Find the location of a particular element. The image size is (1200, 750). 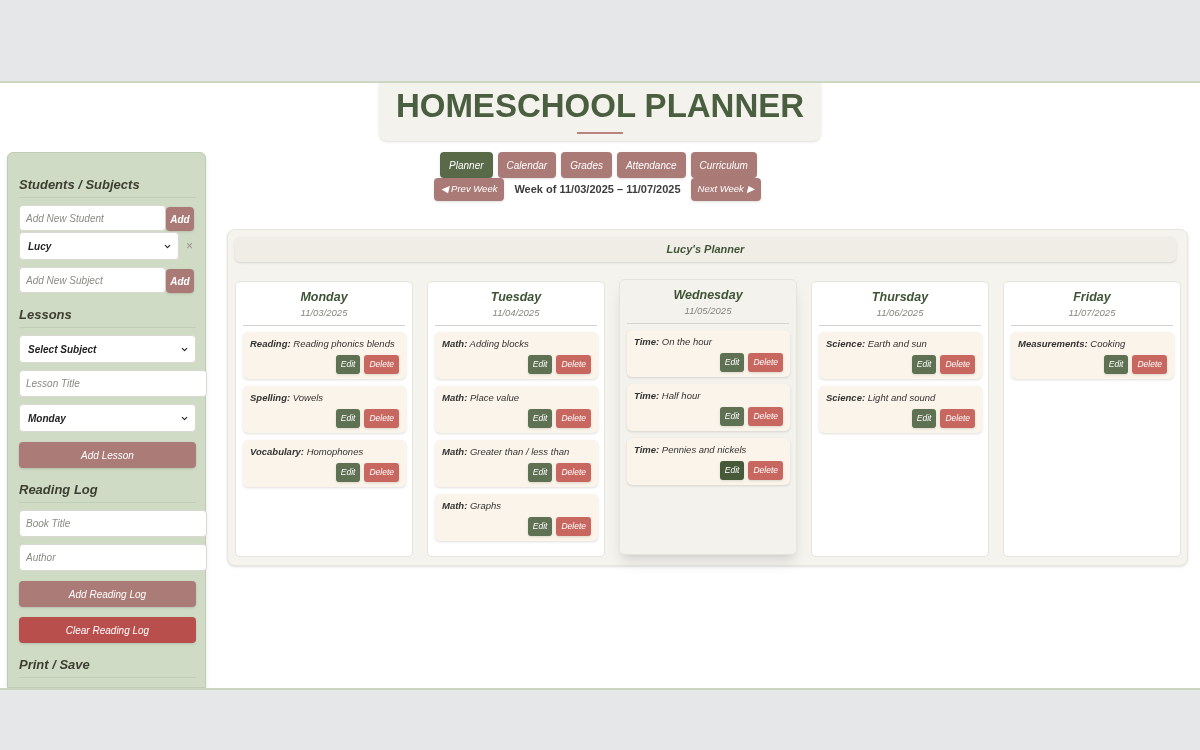

dropdown: Select Subject is located at coordinates (107, 349).